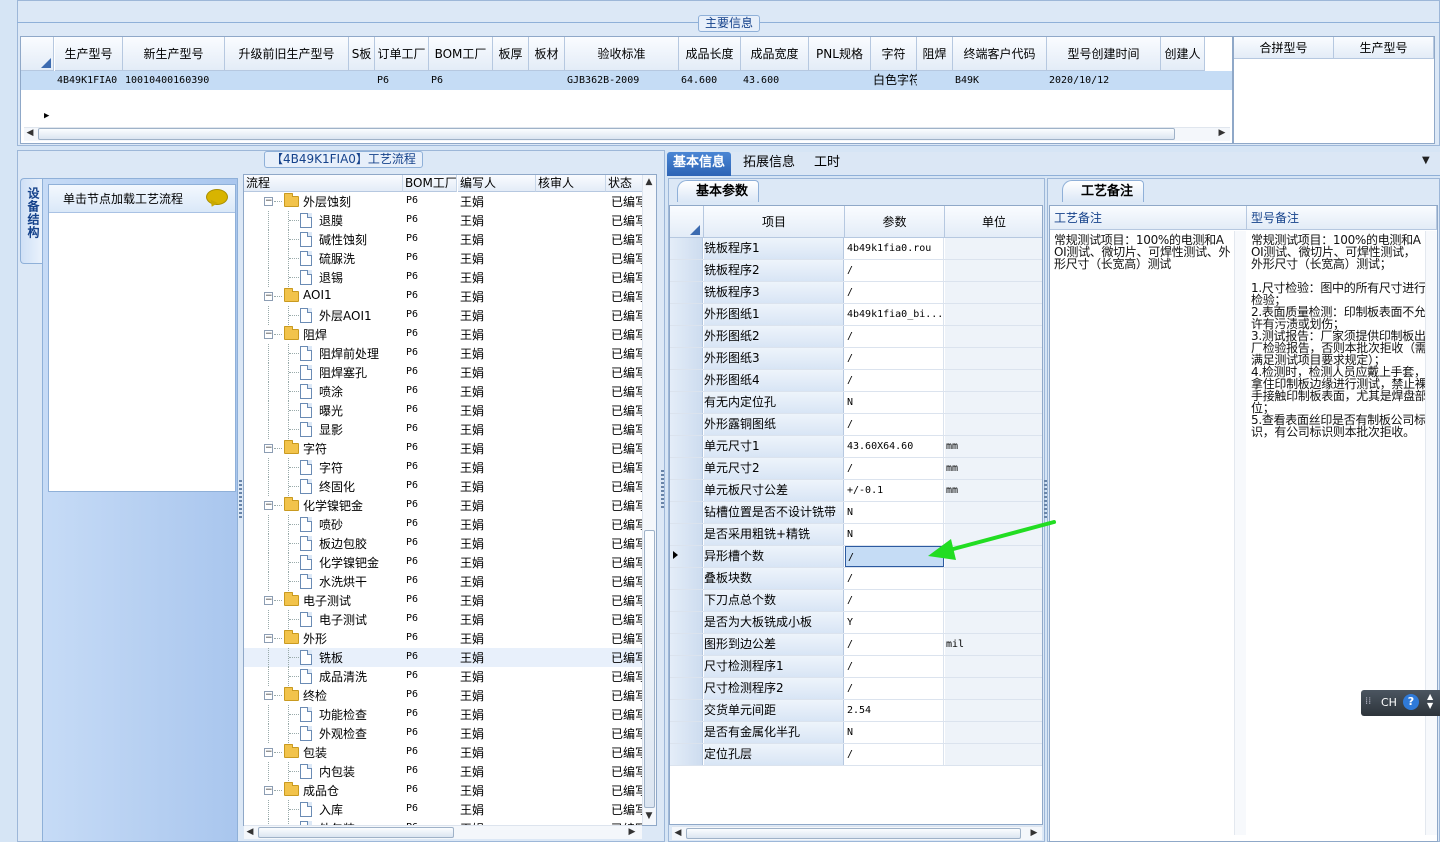  I want to click on params-hscrollbar: ◀ ▶, so click(857, 833).